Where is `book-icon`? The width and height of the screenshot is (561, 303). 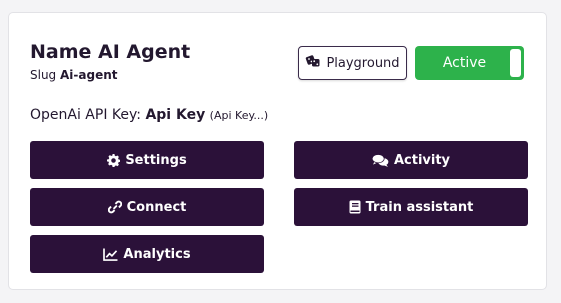
book-icon is located at coordinates (355, 207).